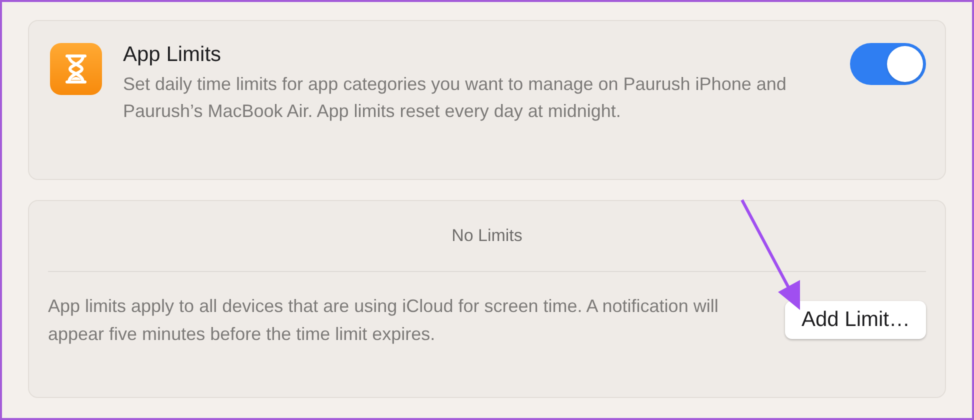 The width and height of the screenshot is (974, 420). Describe the element at coordinates (888, 64) in the screenshot. I see `toggle-switch` at that location.